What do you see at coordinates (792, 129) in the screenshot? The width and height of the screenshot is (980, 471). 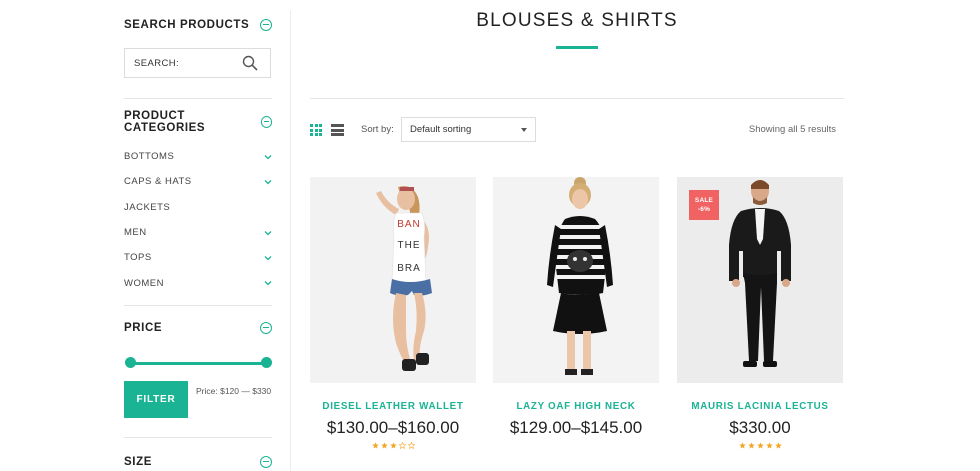 I see `results-count: Showing all 5 results` at bounding box center [792, 129].